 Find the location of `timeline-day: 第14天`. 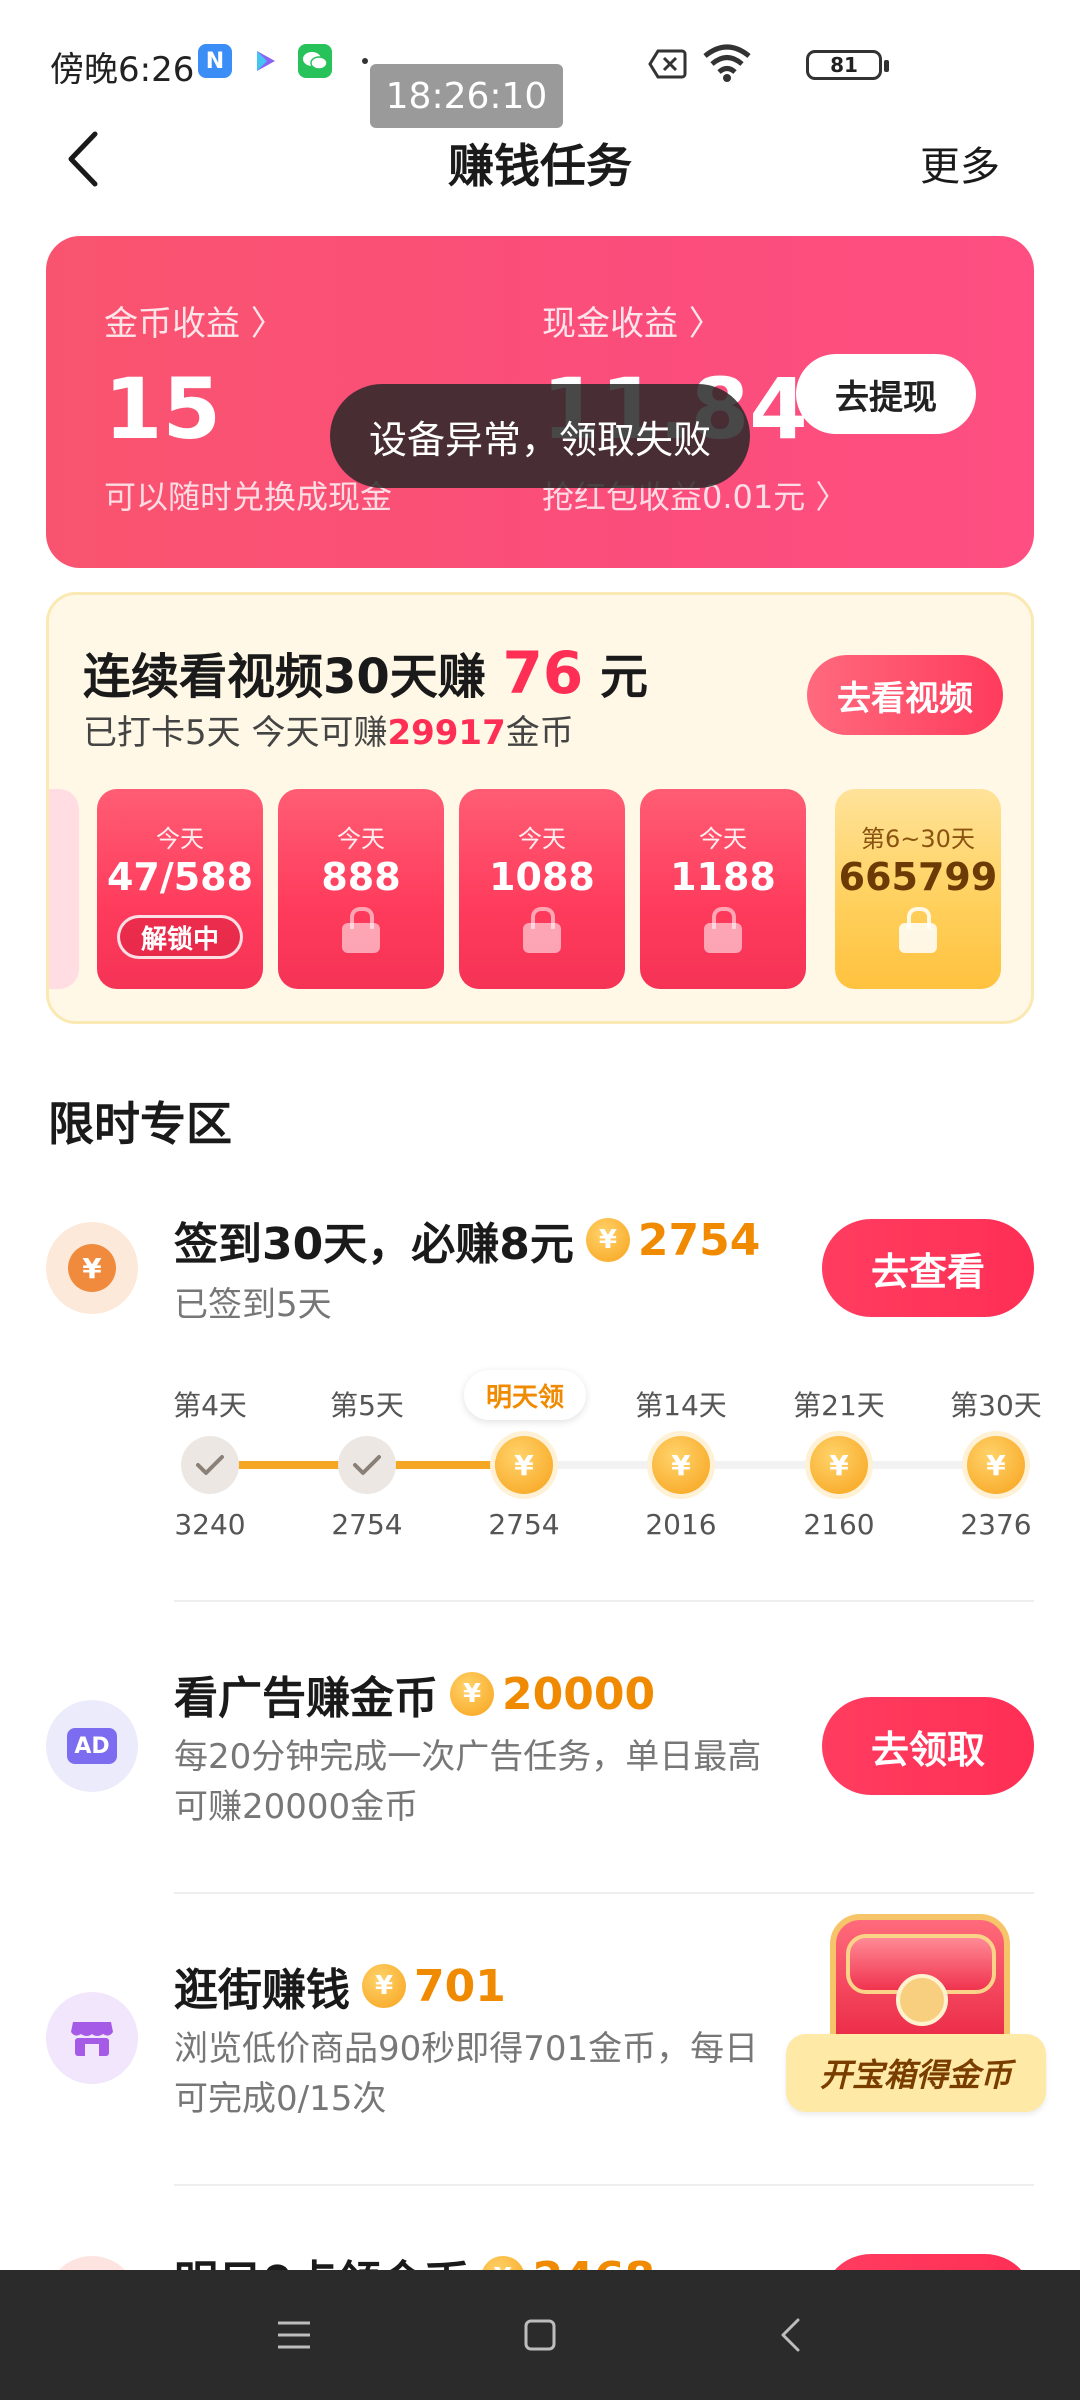

timeline-day: 第14天 is located at coordinates (681, 1405).